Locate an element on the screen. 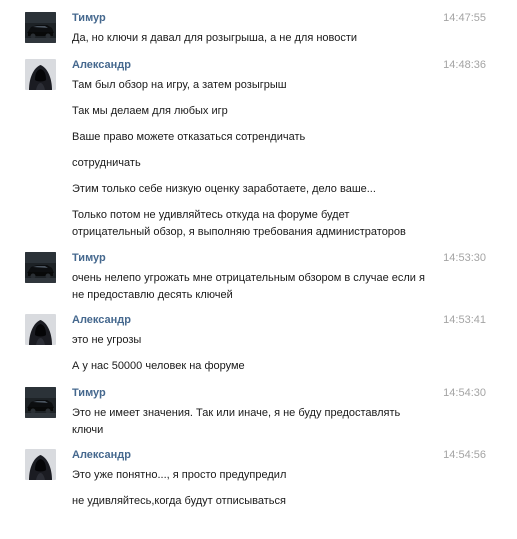 Image resolution: width=517 pixels, height=539 pixels. message-text: ключи is located at coordinates (88, 430).